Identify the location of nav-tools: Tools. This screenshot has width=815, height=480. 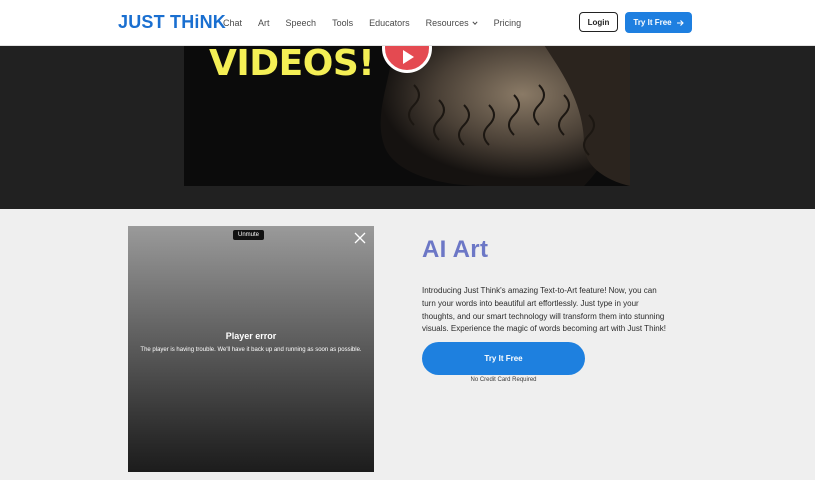
(342, 23).